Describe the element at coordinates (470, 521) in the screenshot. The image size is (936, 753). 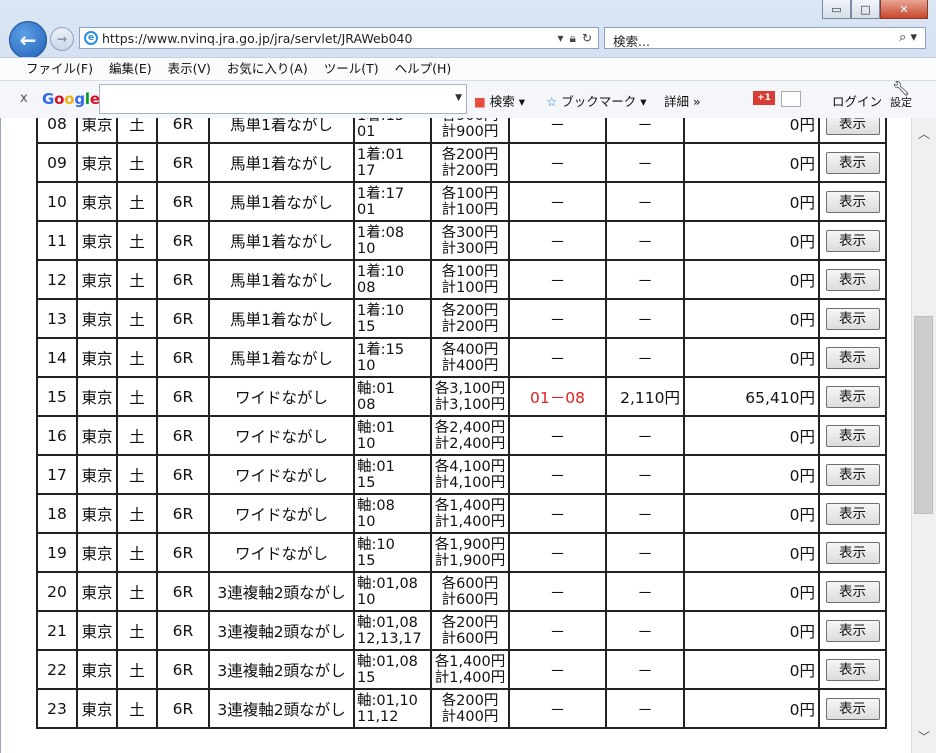
I see `amount-total: 計1,400円` at that location.